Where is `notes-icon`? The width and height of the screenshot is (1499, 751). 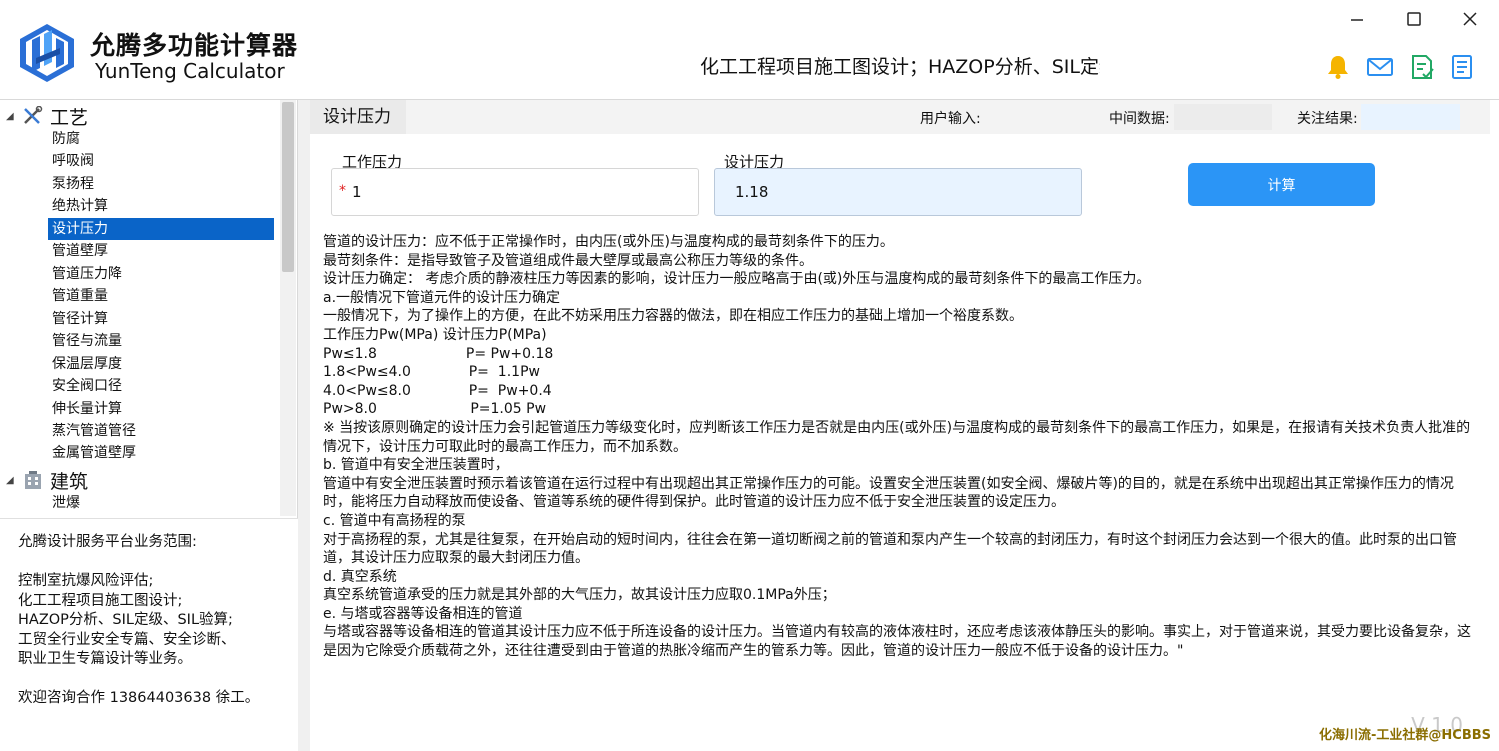
notes-icon is located at coordinates (1462, 67).